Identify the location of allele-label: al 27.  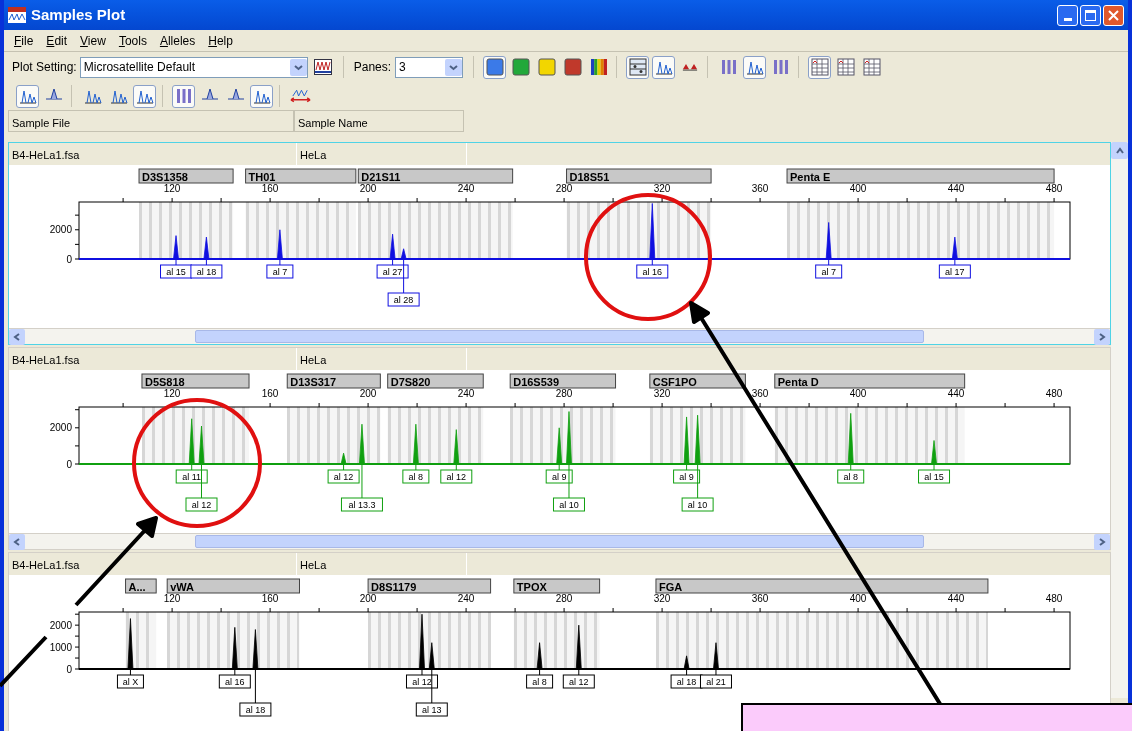
(392, 271).